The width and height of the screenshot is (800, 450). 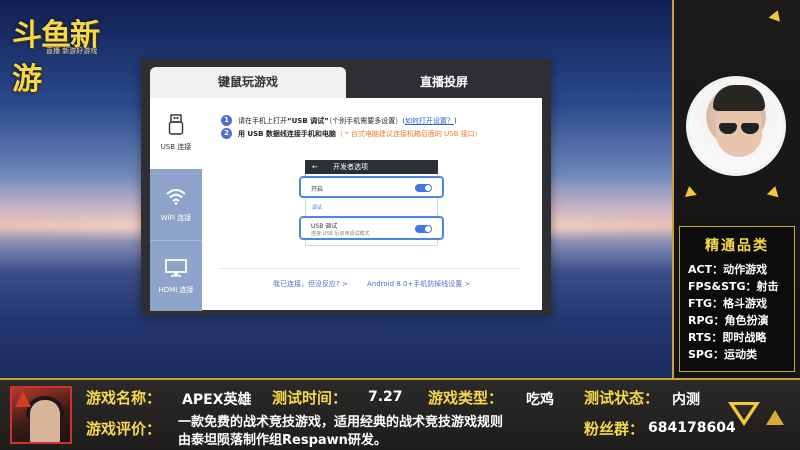 I want to click on game-cover-image, so click(x=41, y=415).